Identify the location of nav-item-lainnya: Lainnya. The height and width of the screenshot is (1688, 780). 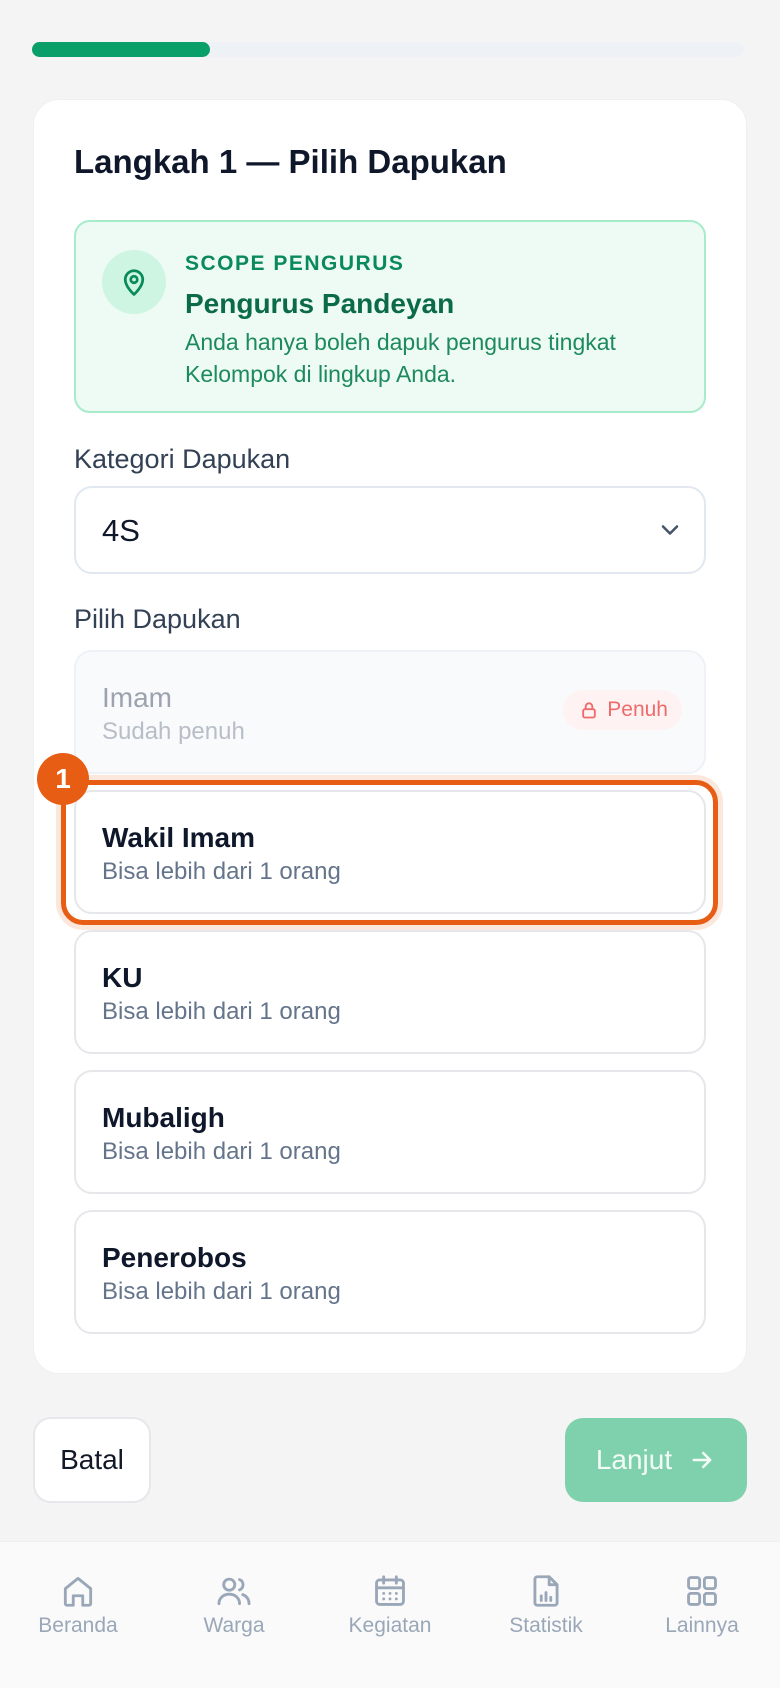
(702, 1605).